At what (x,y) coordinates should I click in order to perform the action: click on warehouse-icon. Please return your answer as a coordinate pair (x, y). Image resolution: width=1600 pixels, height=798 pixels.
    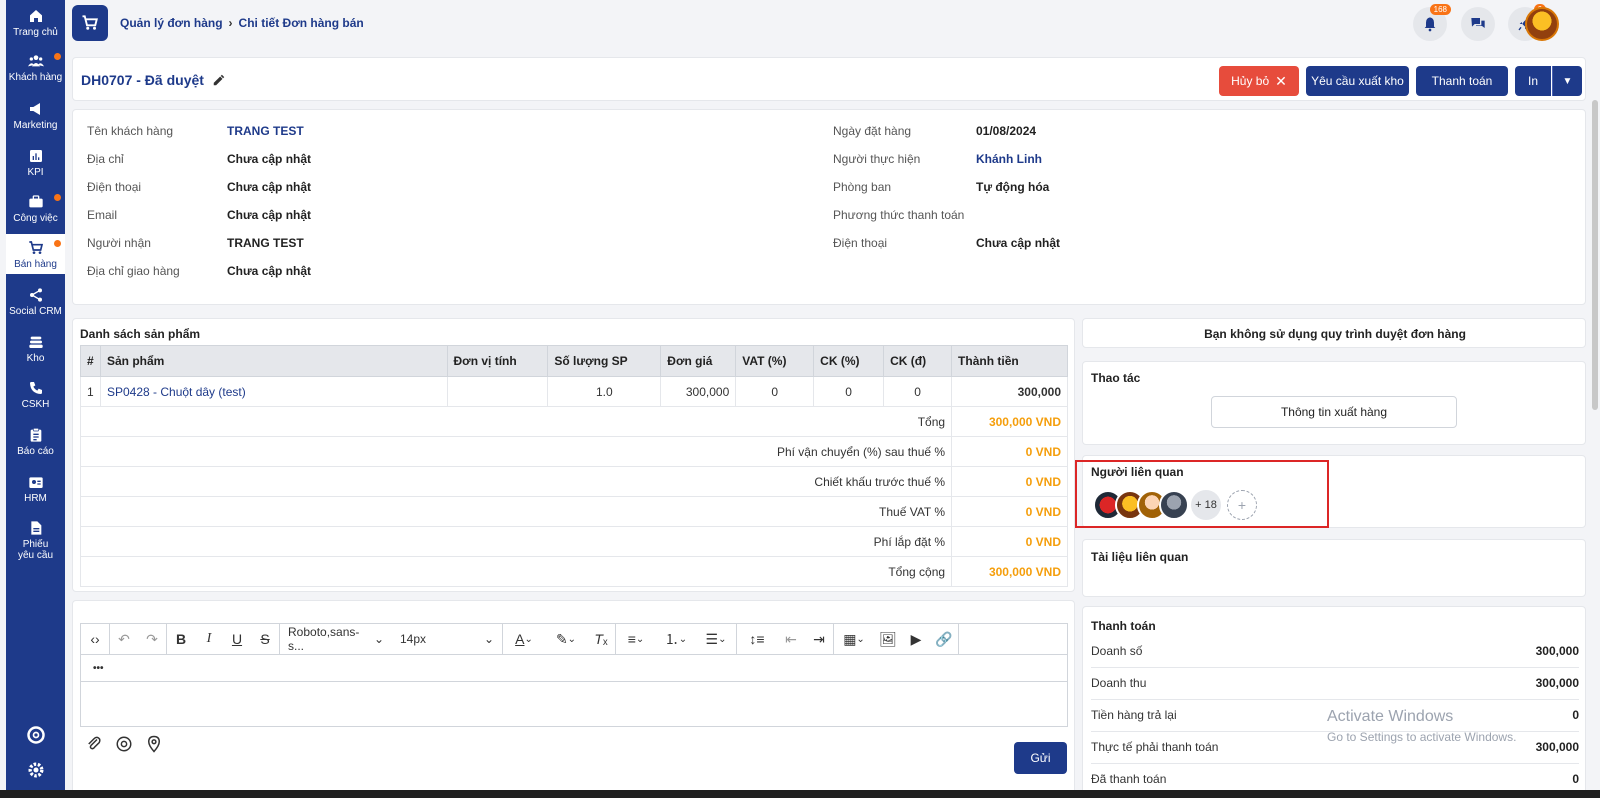
    Looking at the image, I should click on (35, 342).